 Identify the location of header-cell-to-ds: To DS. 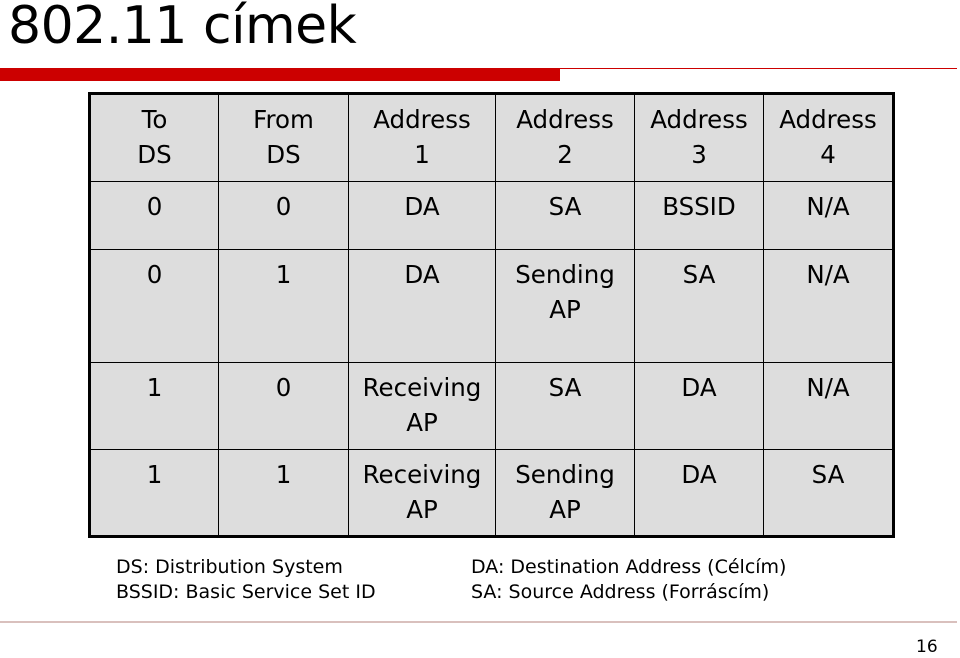
(154, 137).